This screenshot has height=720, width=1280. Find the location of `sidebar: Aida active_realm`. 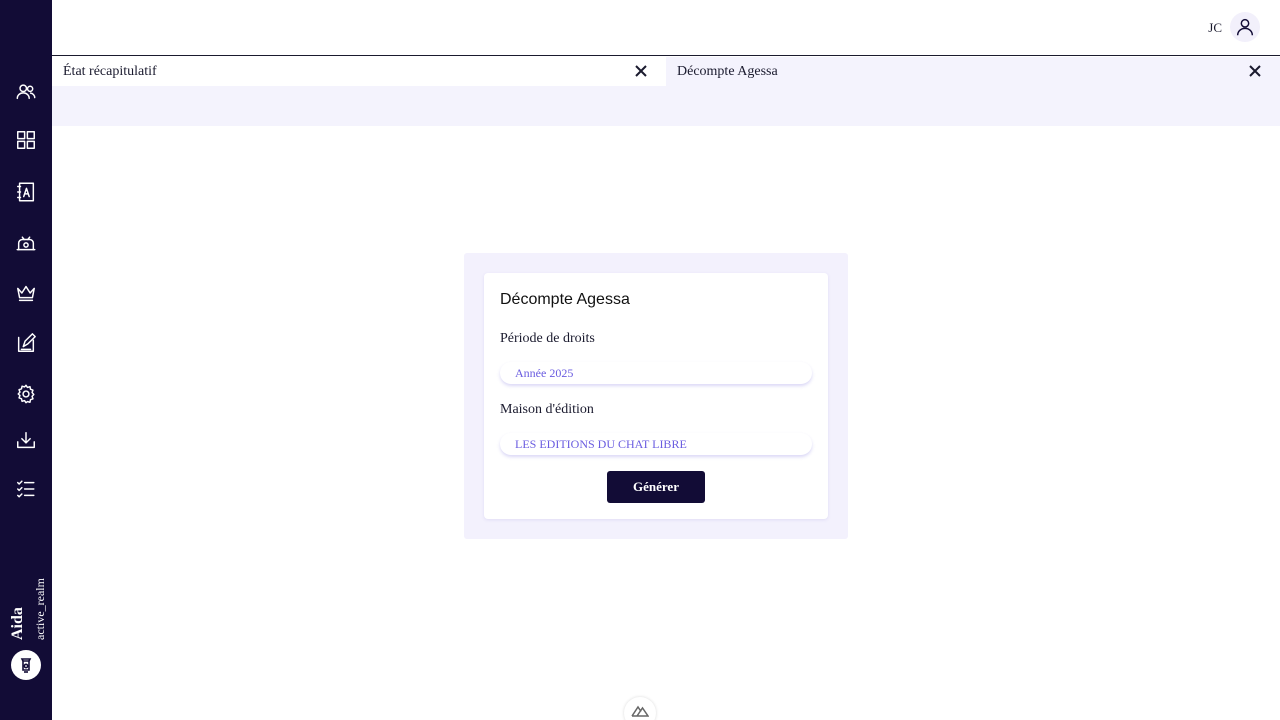

sidebar: Aida active_realm is located at coordinates (26, 360).